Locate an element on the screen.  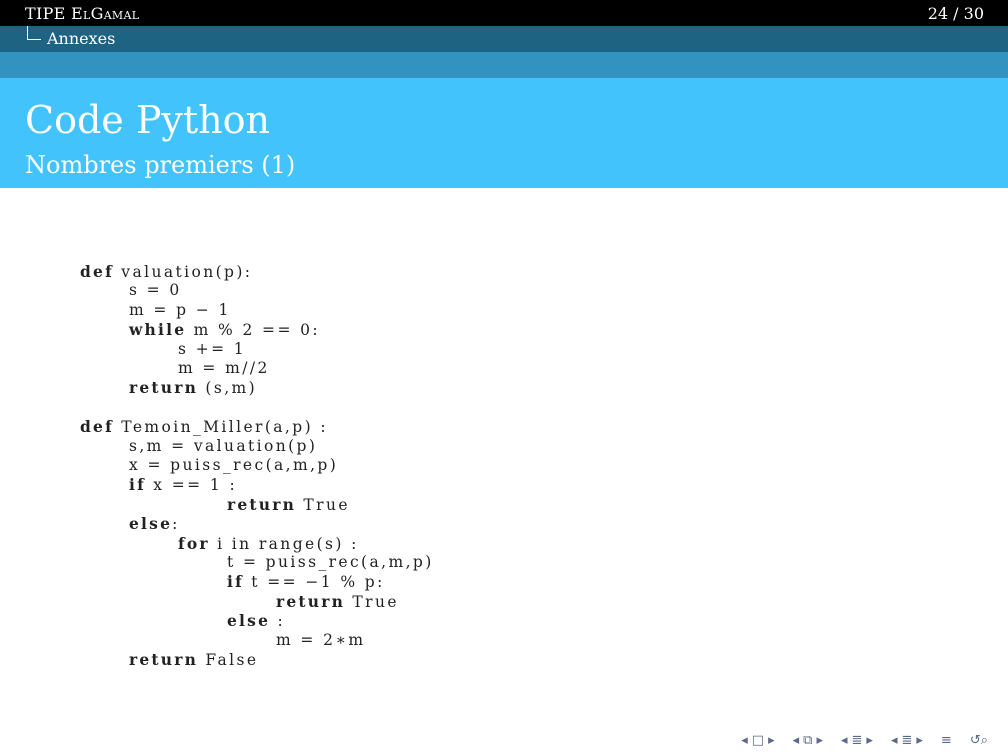
code-line: for i in range(s) : is located at coordinates (268, 544).